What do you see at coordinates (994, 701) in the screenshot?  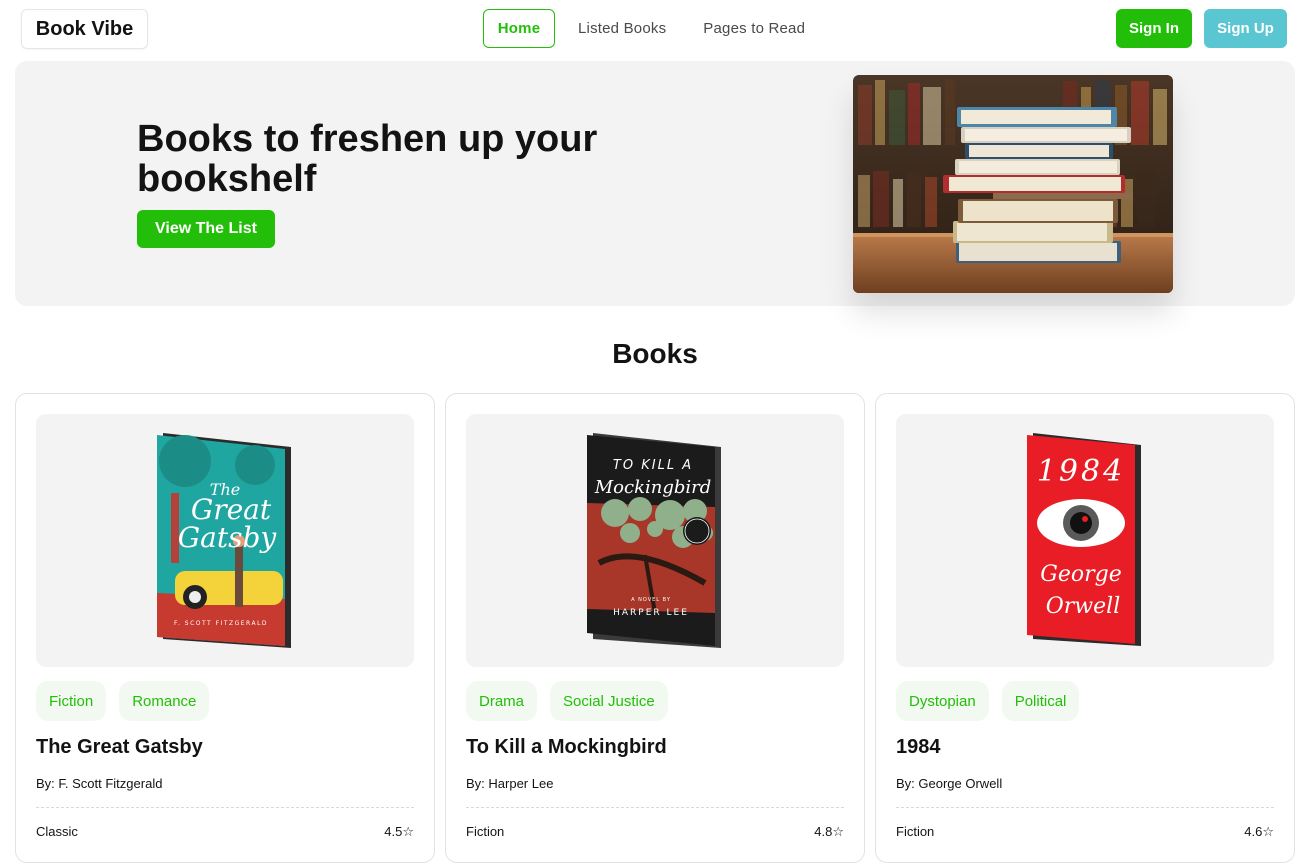 I see `book-tags: Dystopian Political` at bounding box center [994, 701].